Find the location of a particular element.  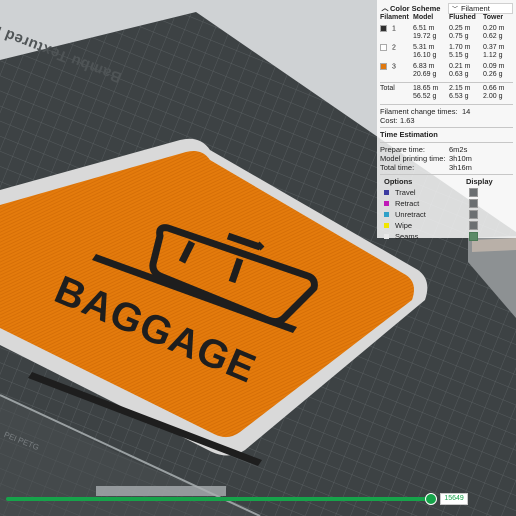

slider-thumb is located at coordinates (431, 499).